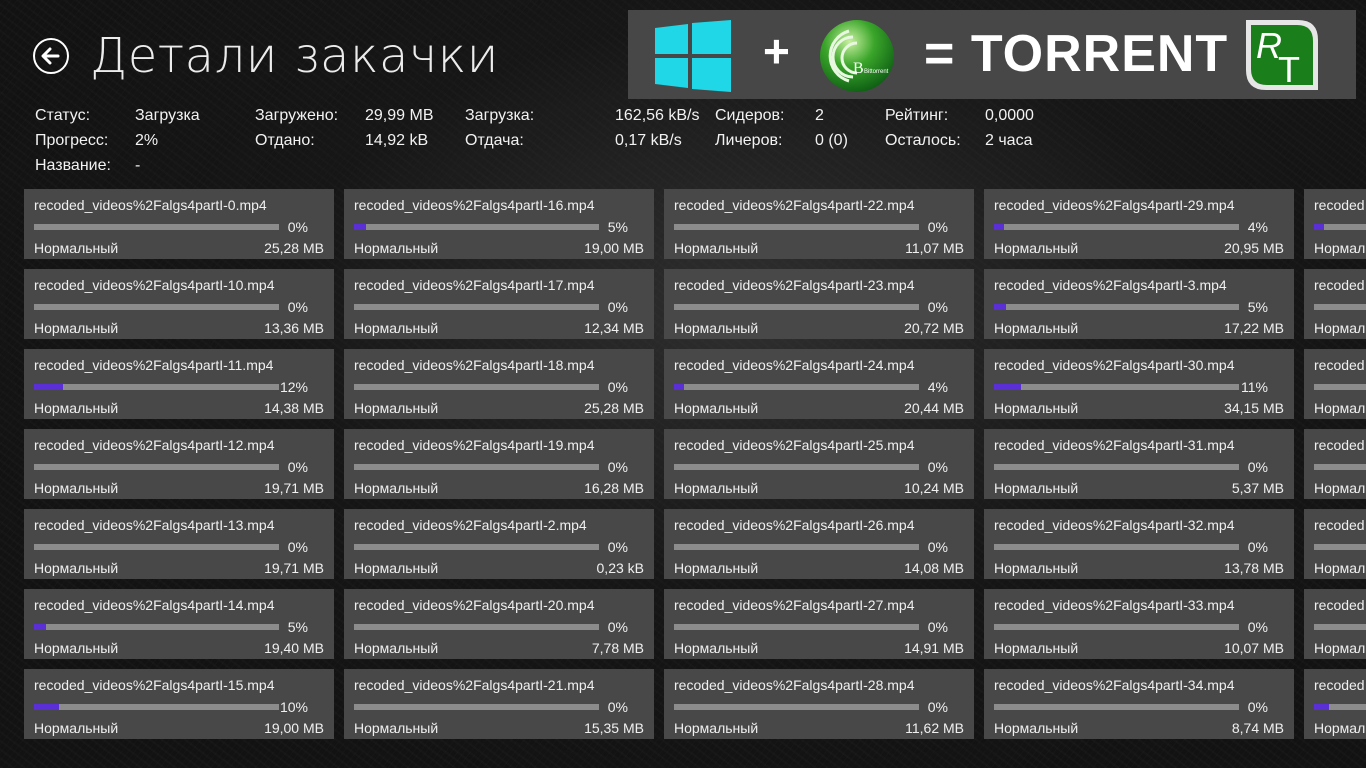  Describe the element at coordinates (794, 605) in the screenshot. I see `file-name: recoded_videos%2Falgs4partI-27.mp4` at that location.